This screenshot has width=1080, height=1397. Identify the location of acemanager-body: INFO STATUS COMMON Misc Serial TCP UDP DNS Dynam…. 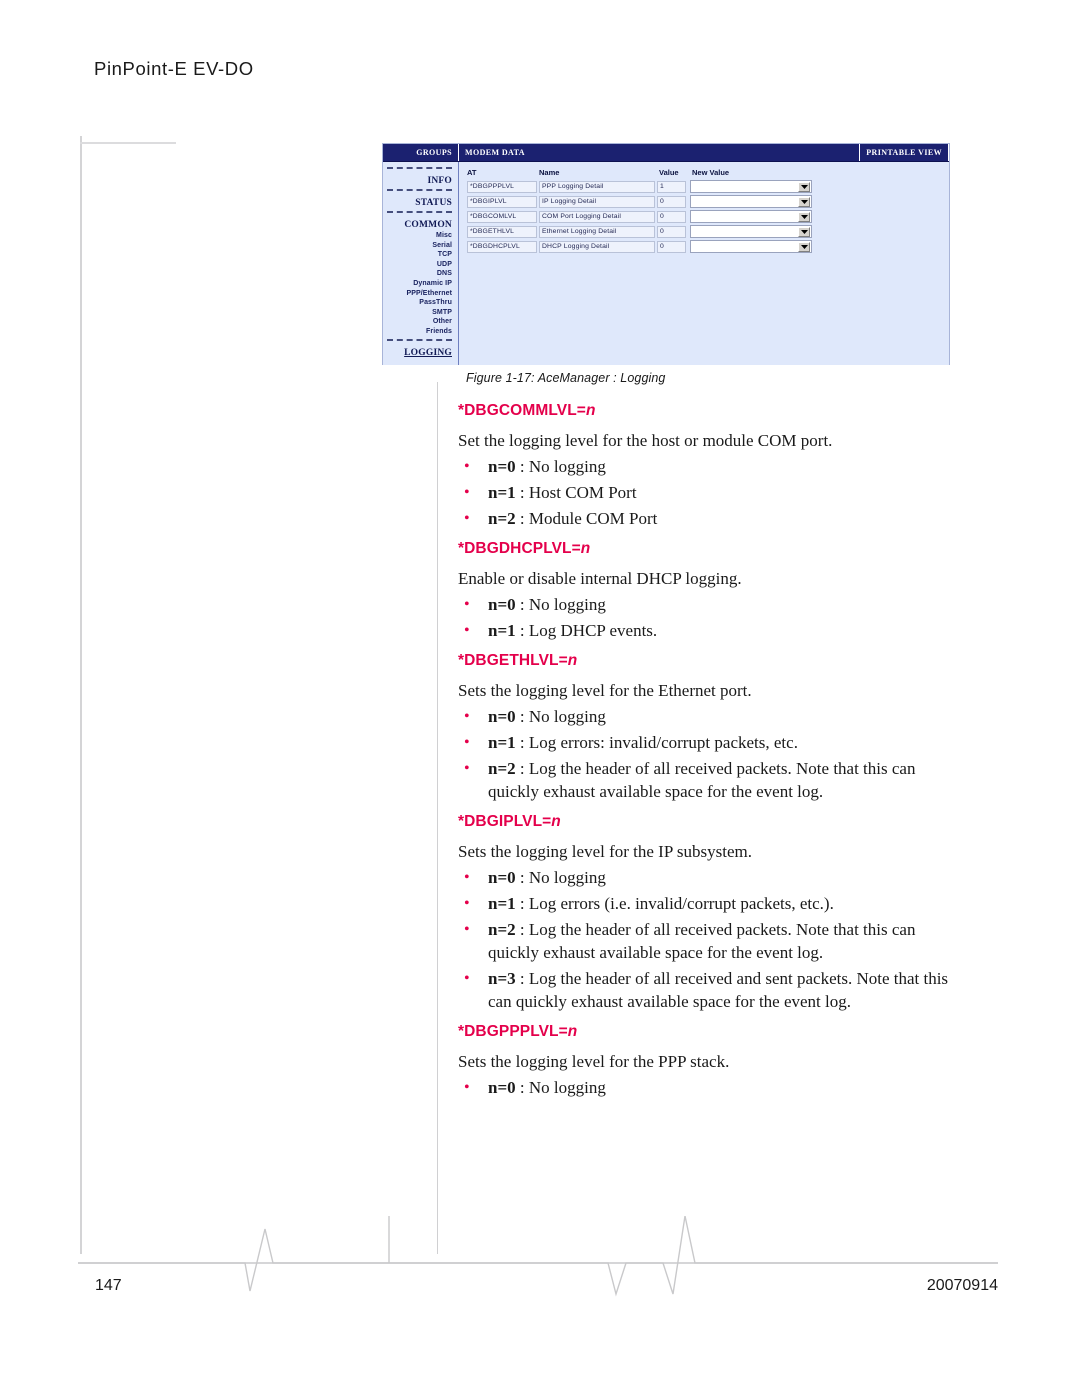
(666, 263).